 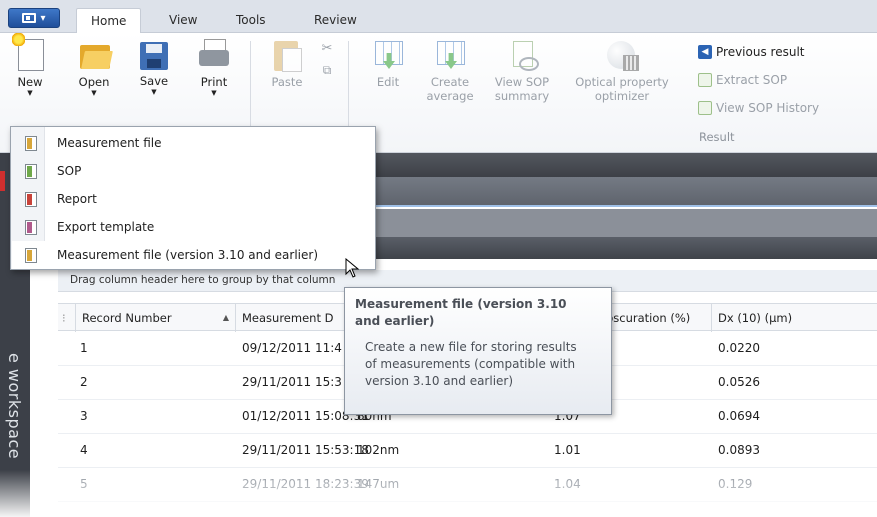 What do you see at coordinates (470, 364) in the screenshot?
I see `tooltip-desc-line-2: of measurements (compatible with` at bounding box center [470, 364].